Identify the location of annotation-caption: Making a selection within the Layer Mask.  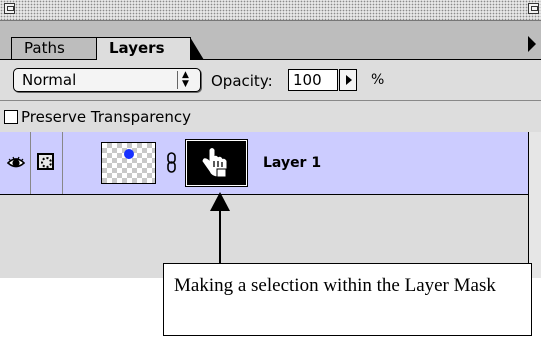
(347, 299).